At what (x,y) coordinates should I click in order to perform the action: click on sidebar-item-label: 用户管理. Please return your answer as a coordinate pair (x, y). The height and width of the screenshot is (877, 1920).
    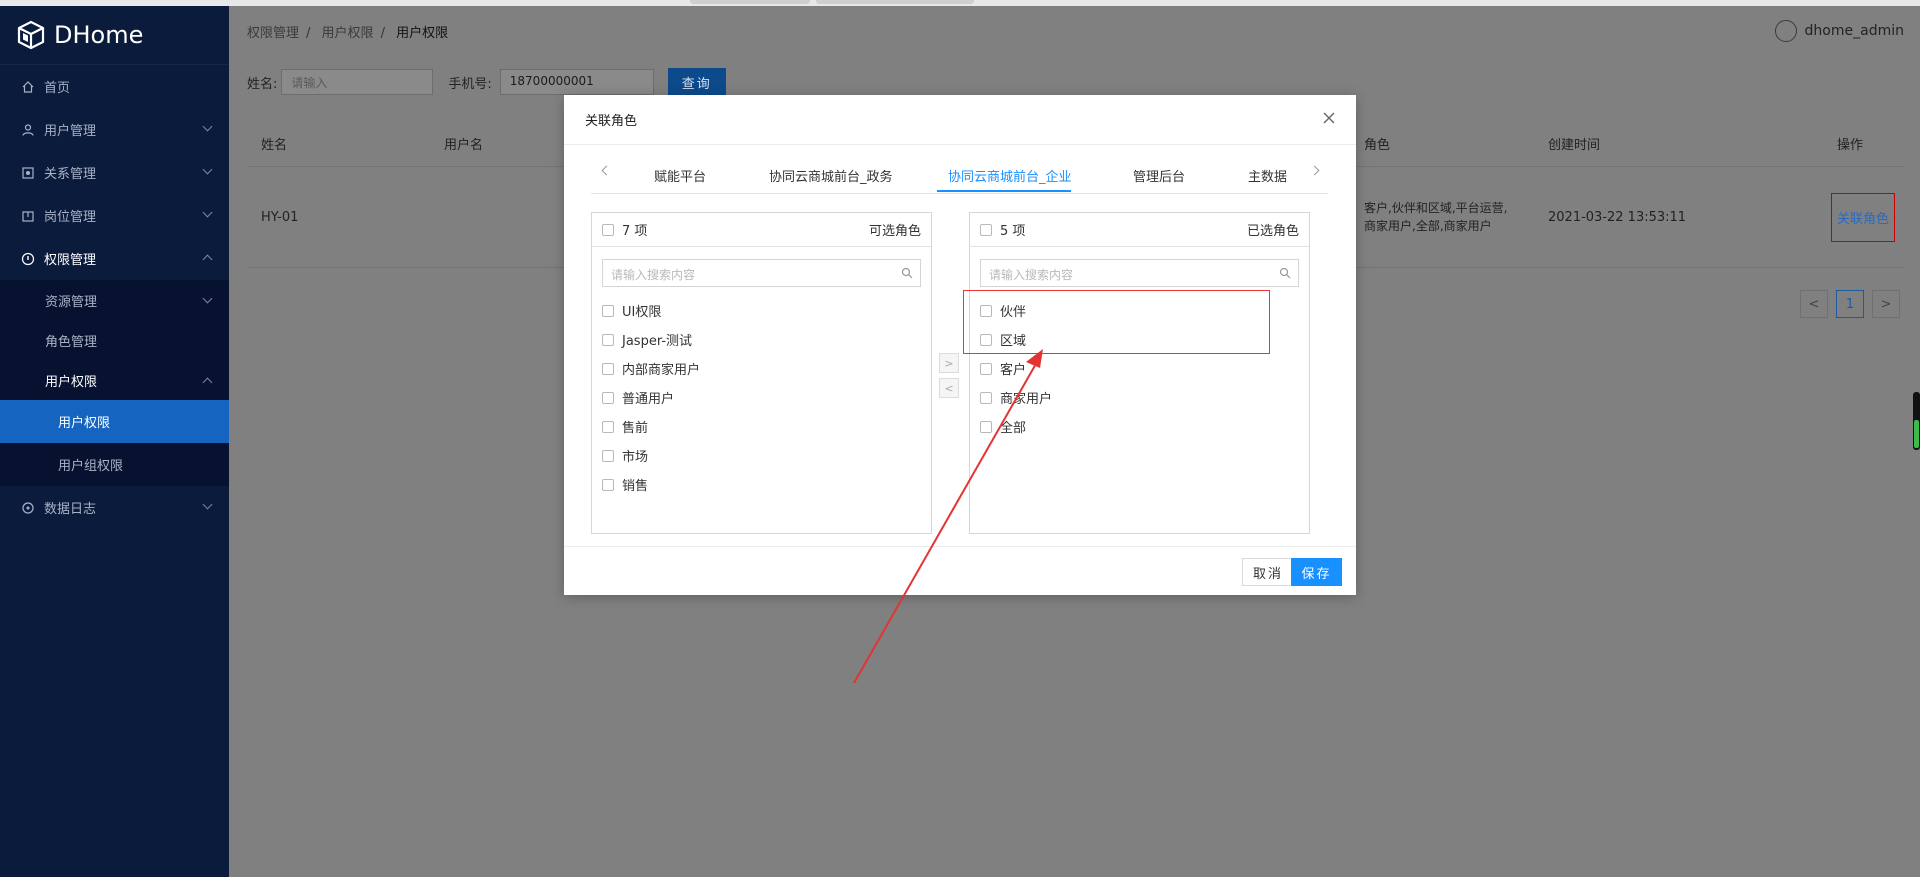
    Looking at the image, I should click on (70, 131).